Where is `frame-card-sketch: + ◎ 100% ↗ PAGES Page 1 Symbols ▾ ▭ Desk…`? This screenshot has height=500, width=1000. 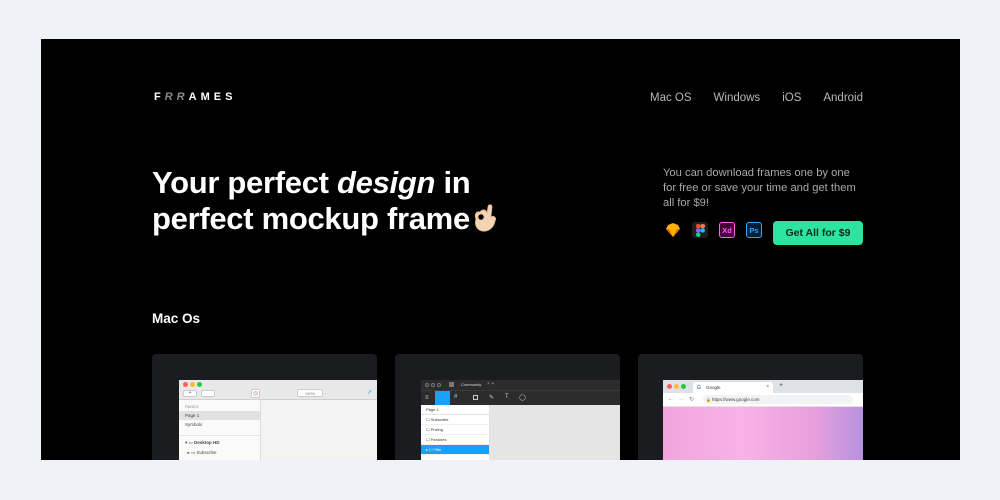
frame-card-sketch: + ◎ 100% ↗ PAGES Page 1 Symbols ▾ ▭ Desk… is located at coordinates (264, 407).